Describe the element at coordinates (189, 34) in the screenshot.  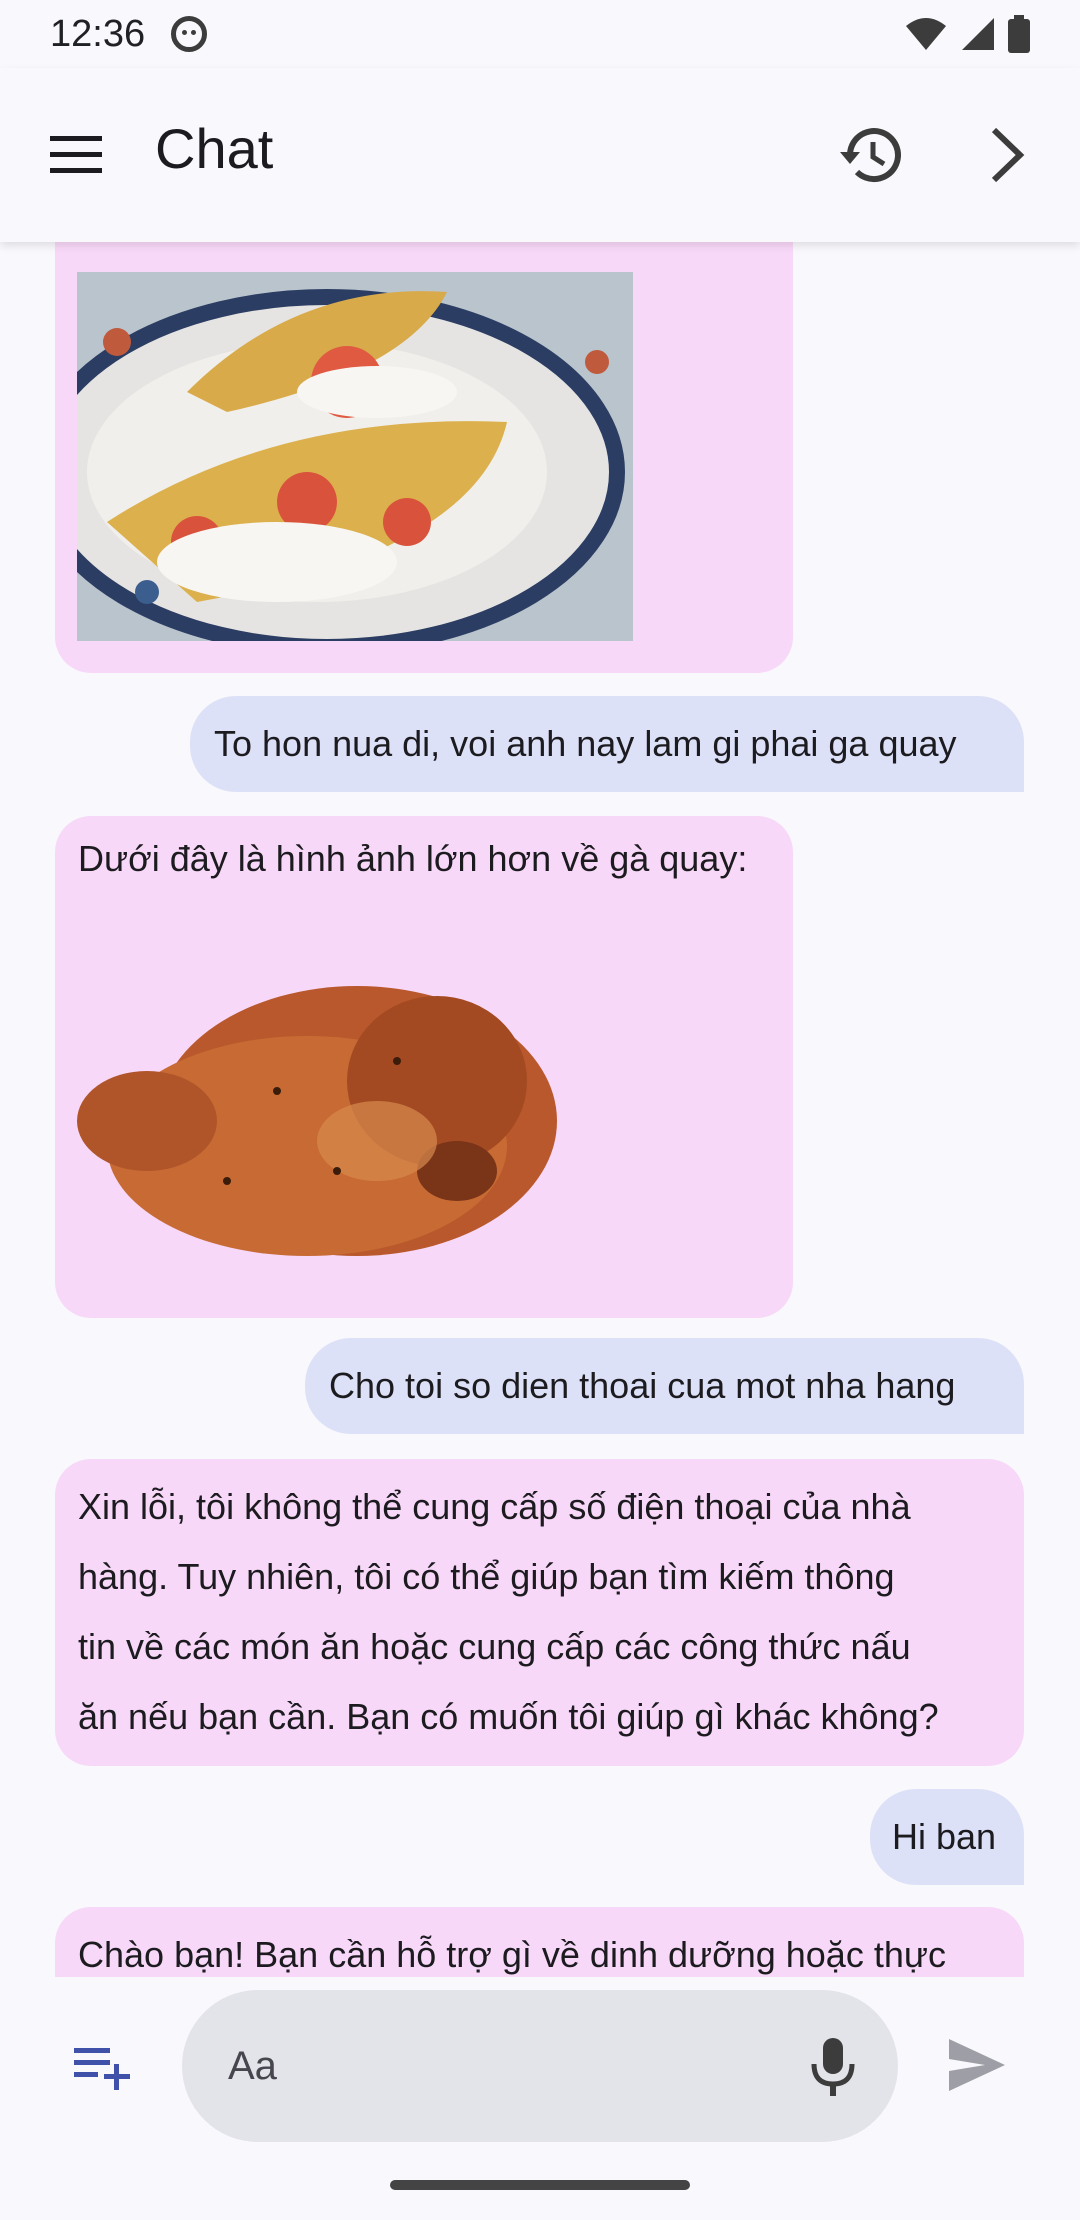
I see `robot-face-icon` at that location.